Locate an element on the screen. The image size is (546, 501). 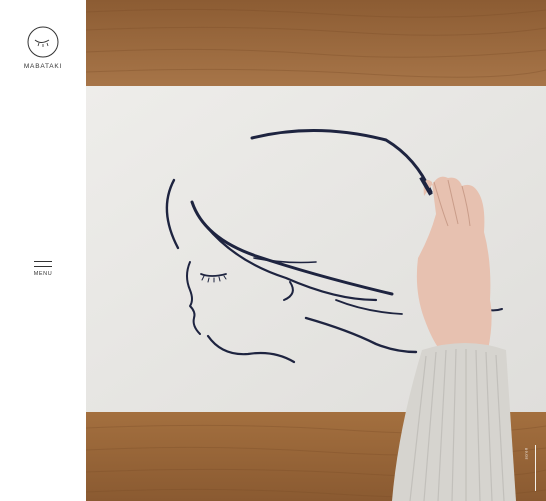
menu-button: MENU is located at coordinates (43, 273).